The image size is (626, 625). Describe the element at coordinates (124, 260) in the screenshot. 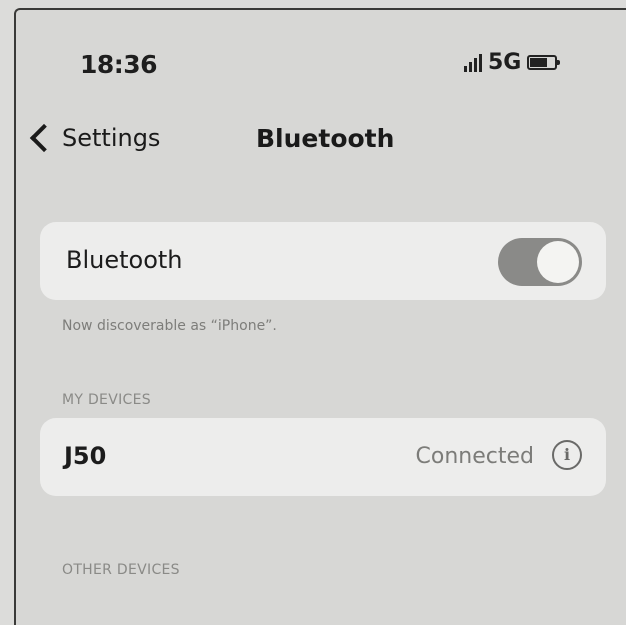

I see `bluetooth-label: Bluetooth` at that location.